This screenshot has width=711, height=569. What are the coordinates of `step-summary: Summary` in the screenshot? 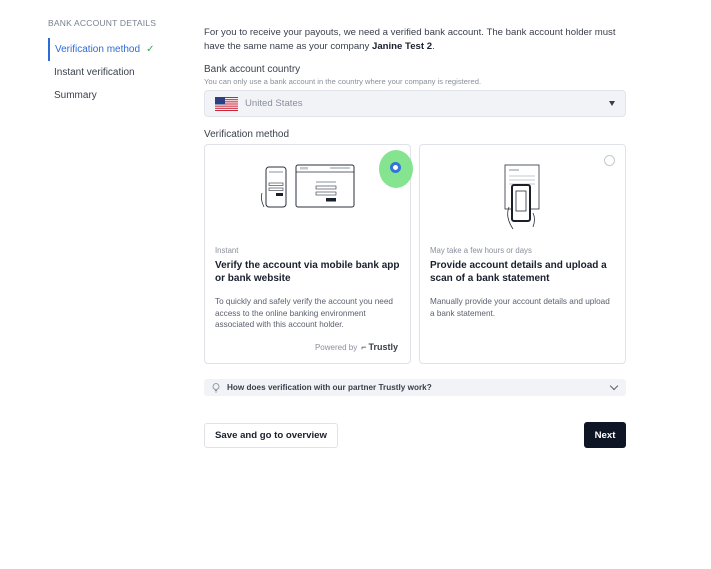 It's located at (113, 95).